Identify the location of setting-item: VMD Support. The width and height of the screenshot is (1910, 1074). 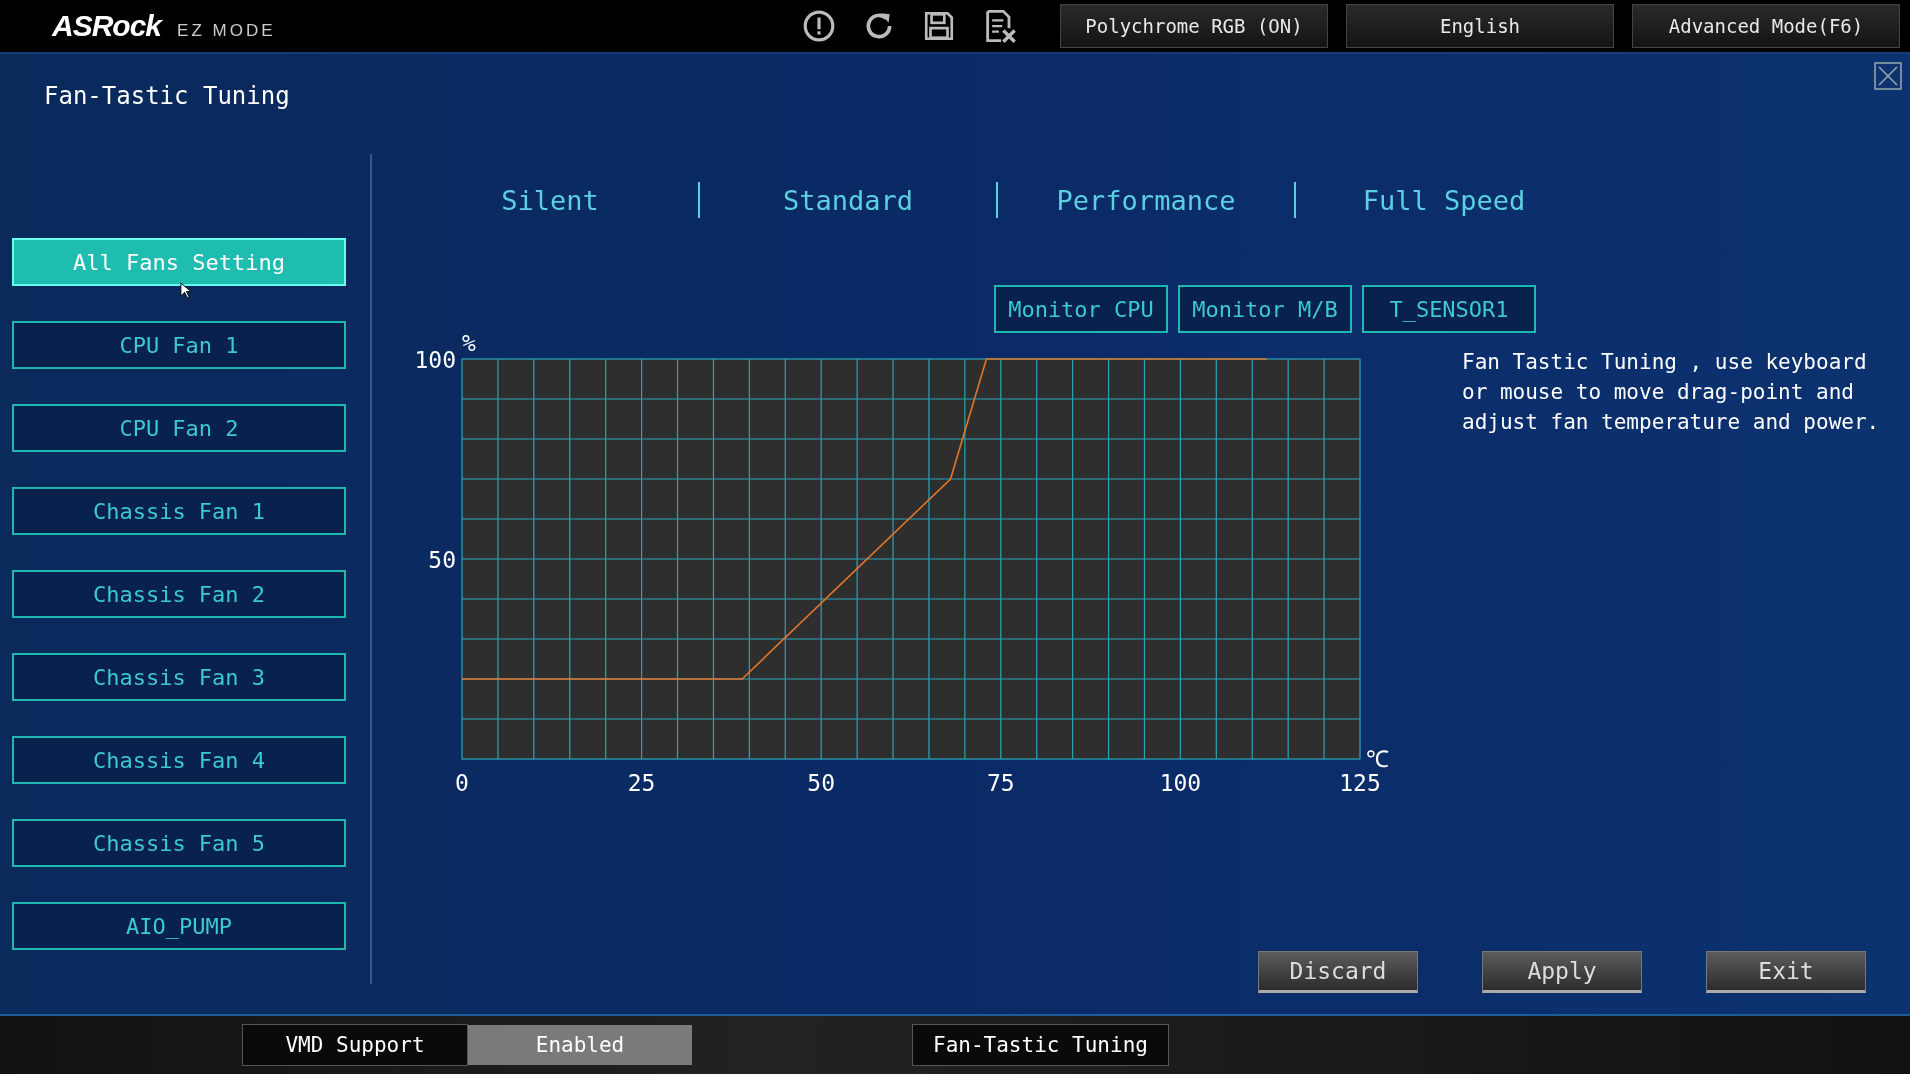
(355, 1045).